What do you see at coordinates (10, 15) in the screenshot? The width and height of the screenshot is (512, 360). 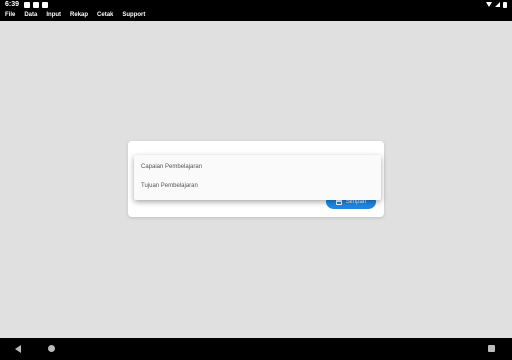 I see `menu-item-file: File` at bounding box center [10, 15].